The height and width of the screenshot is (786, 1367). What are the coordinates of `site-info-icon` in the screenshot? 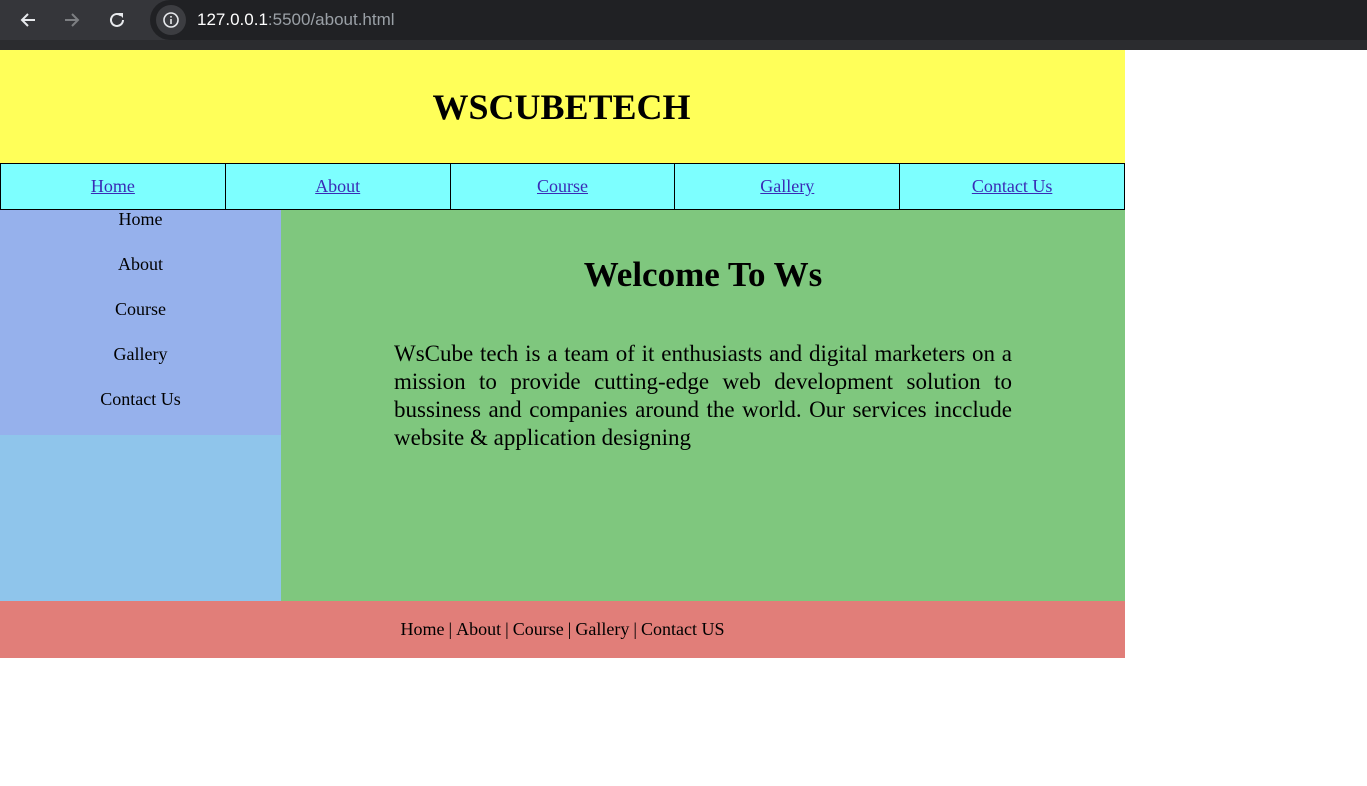 It's located at (171, 20).